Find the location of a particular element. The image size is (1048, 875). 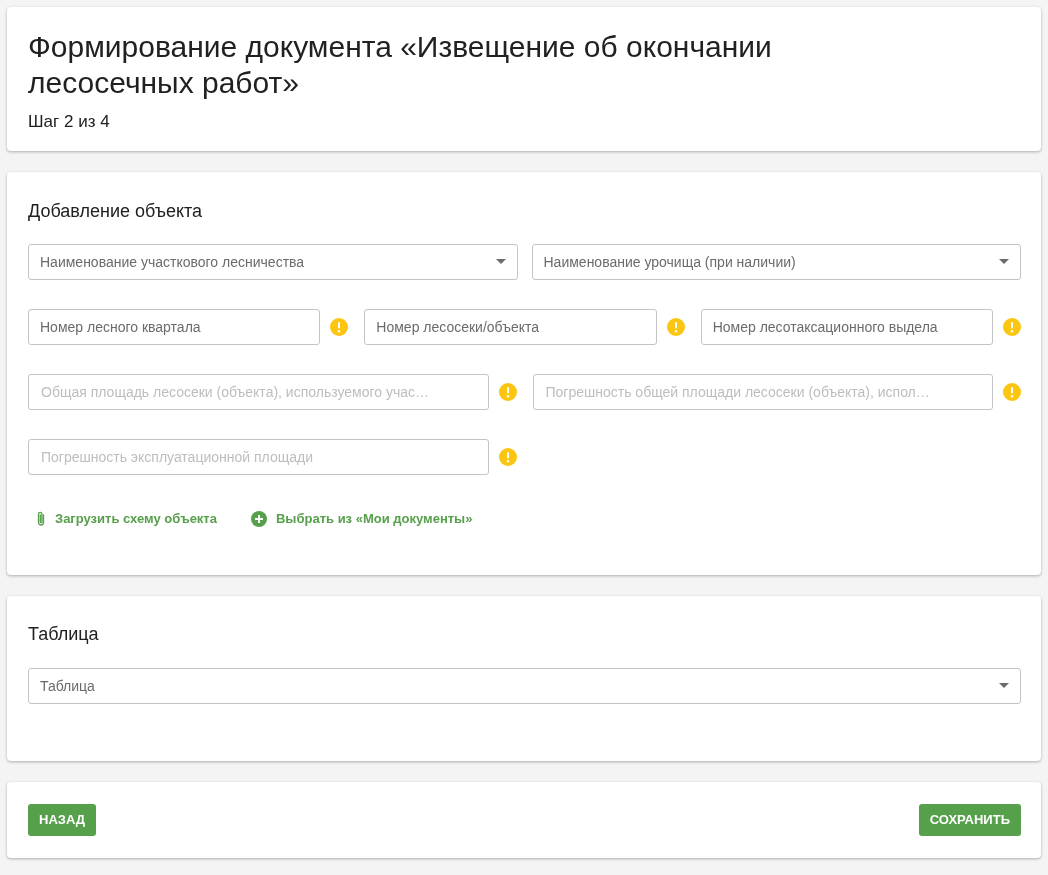

field-label: Таблица is located at coordinates (67, 686).